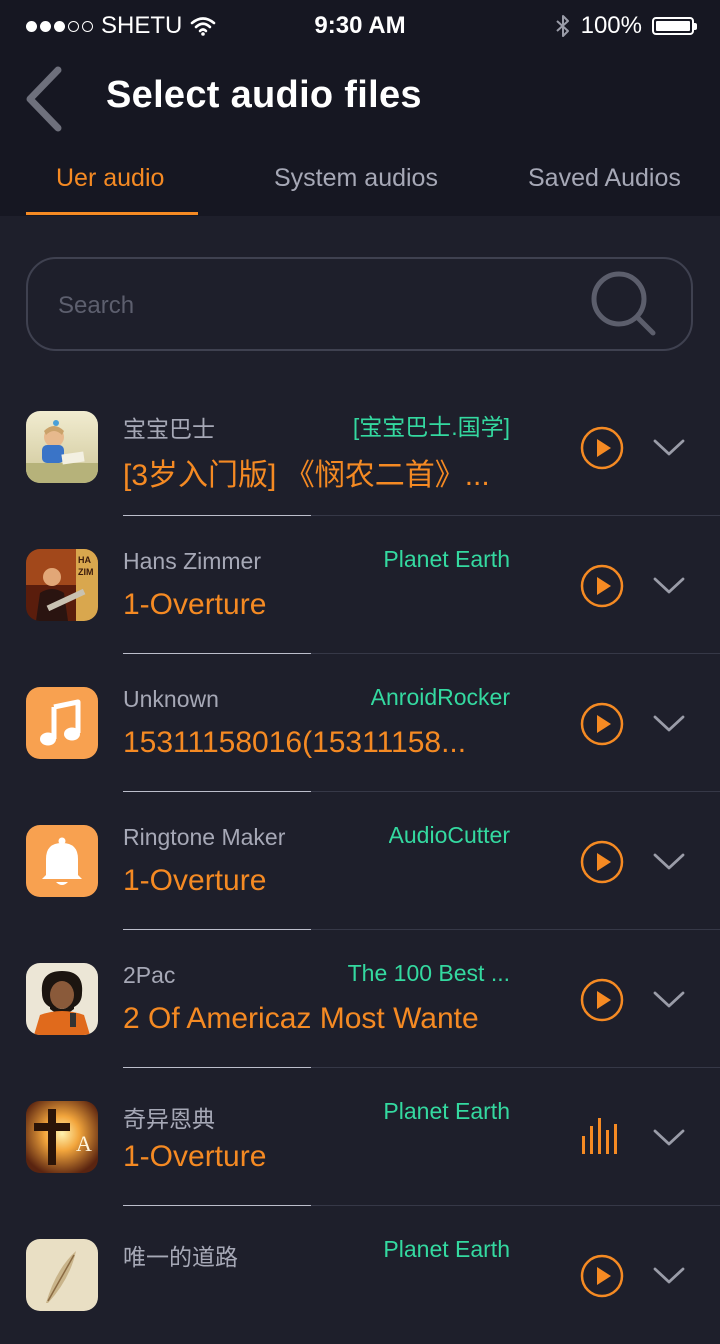 This screenshot has height=1344, width=720. What do you see at coordinates (604, 178) in the screenshot?
I see `tab-saved-audios: Saved Audios` at bounding box center [604, 178].